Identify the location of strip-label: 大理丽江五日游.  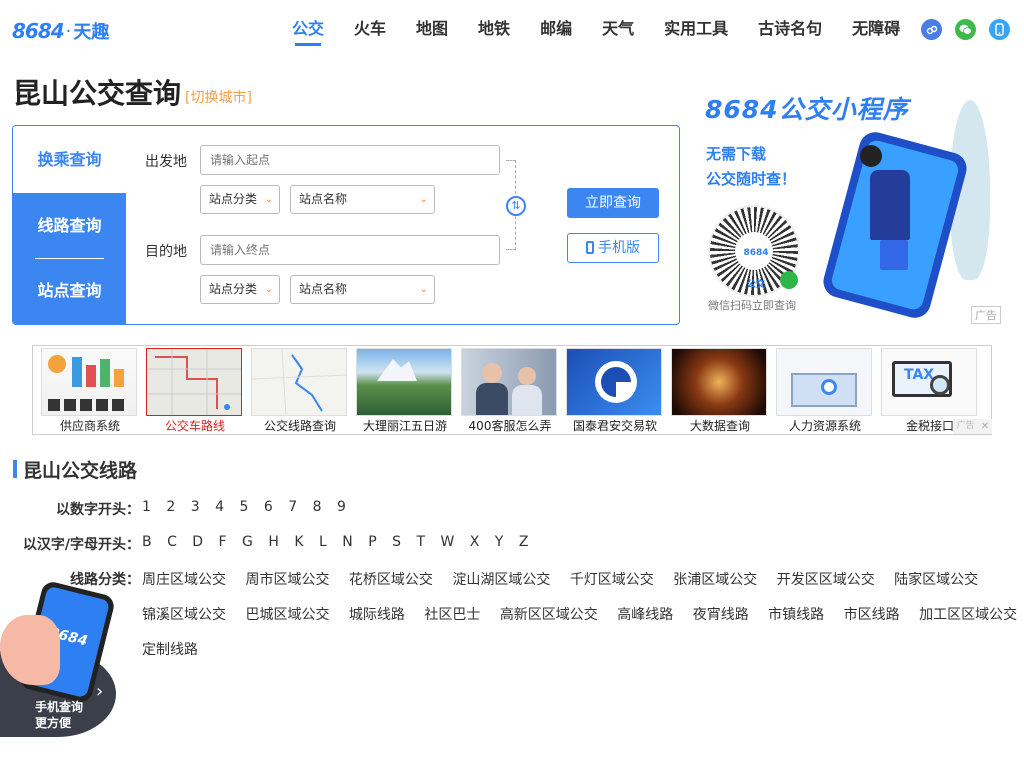
(404, 426).